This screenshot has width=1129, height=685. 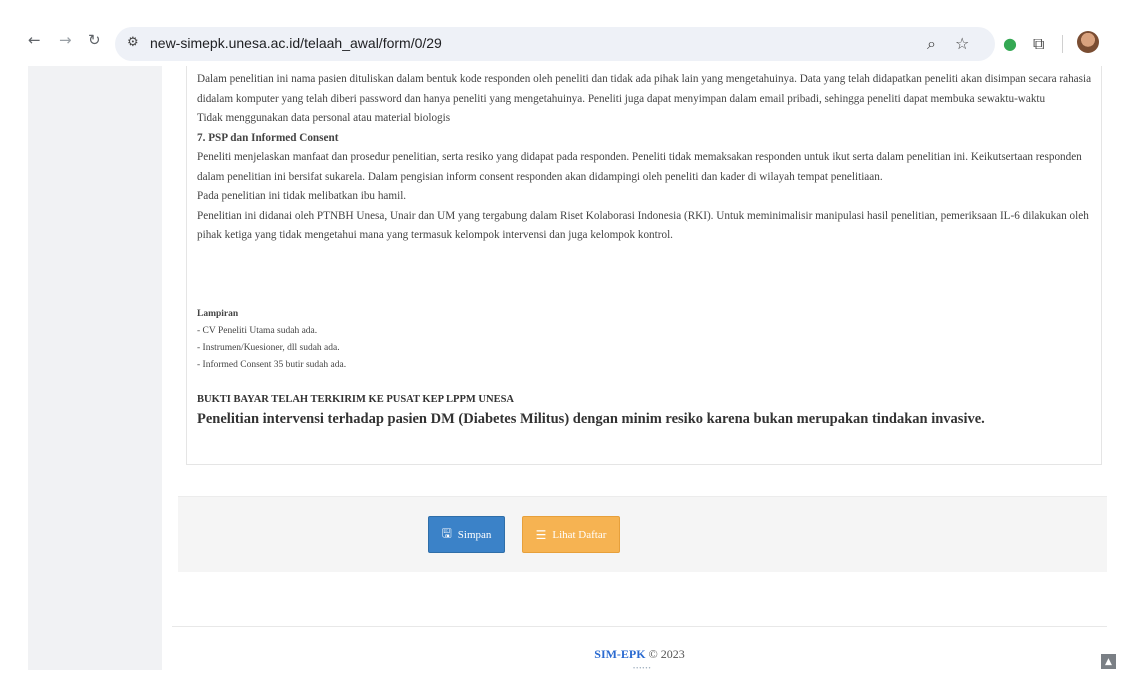 I want to click on footer-brand-link: SIM-EPK, so click(x=619, y=654).